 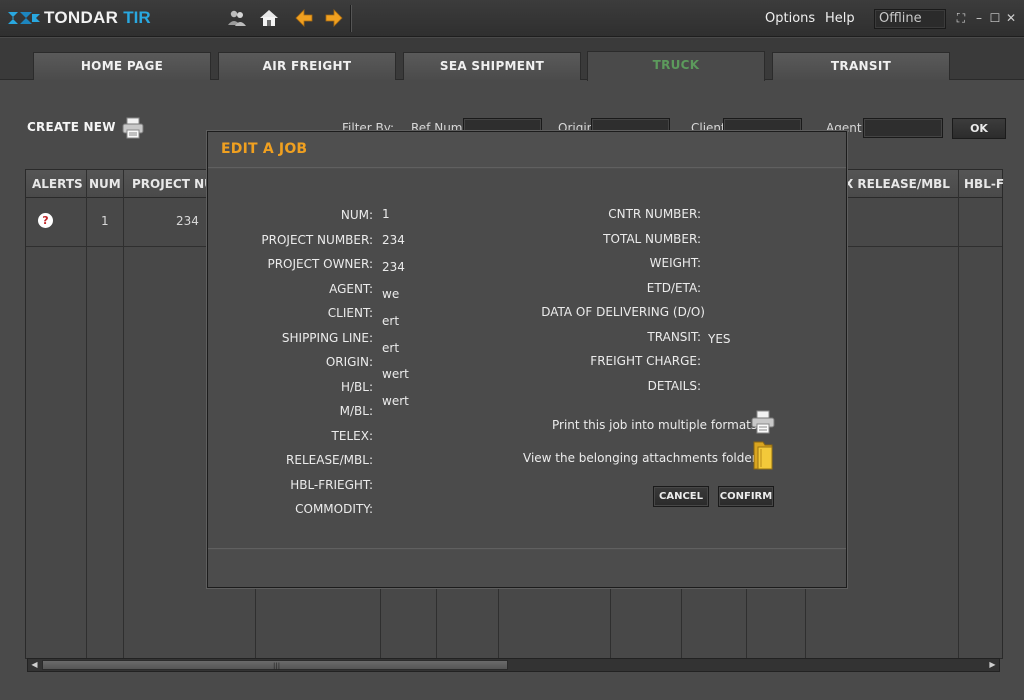 I want to click on confirm-button: CONFIRM, so click(x=746, y=496).